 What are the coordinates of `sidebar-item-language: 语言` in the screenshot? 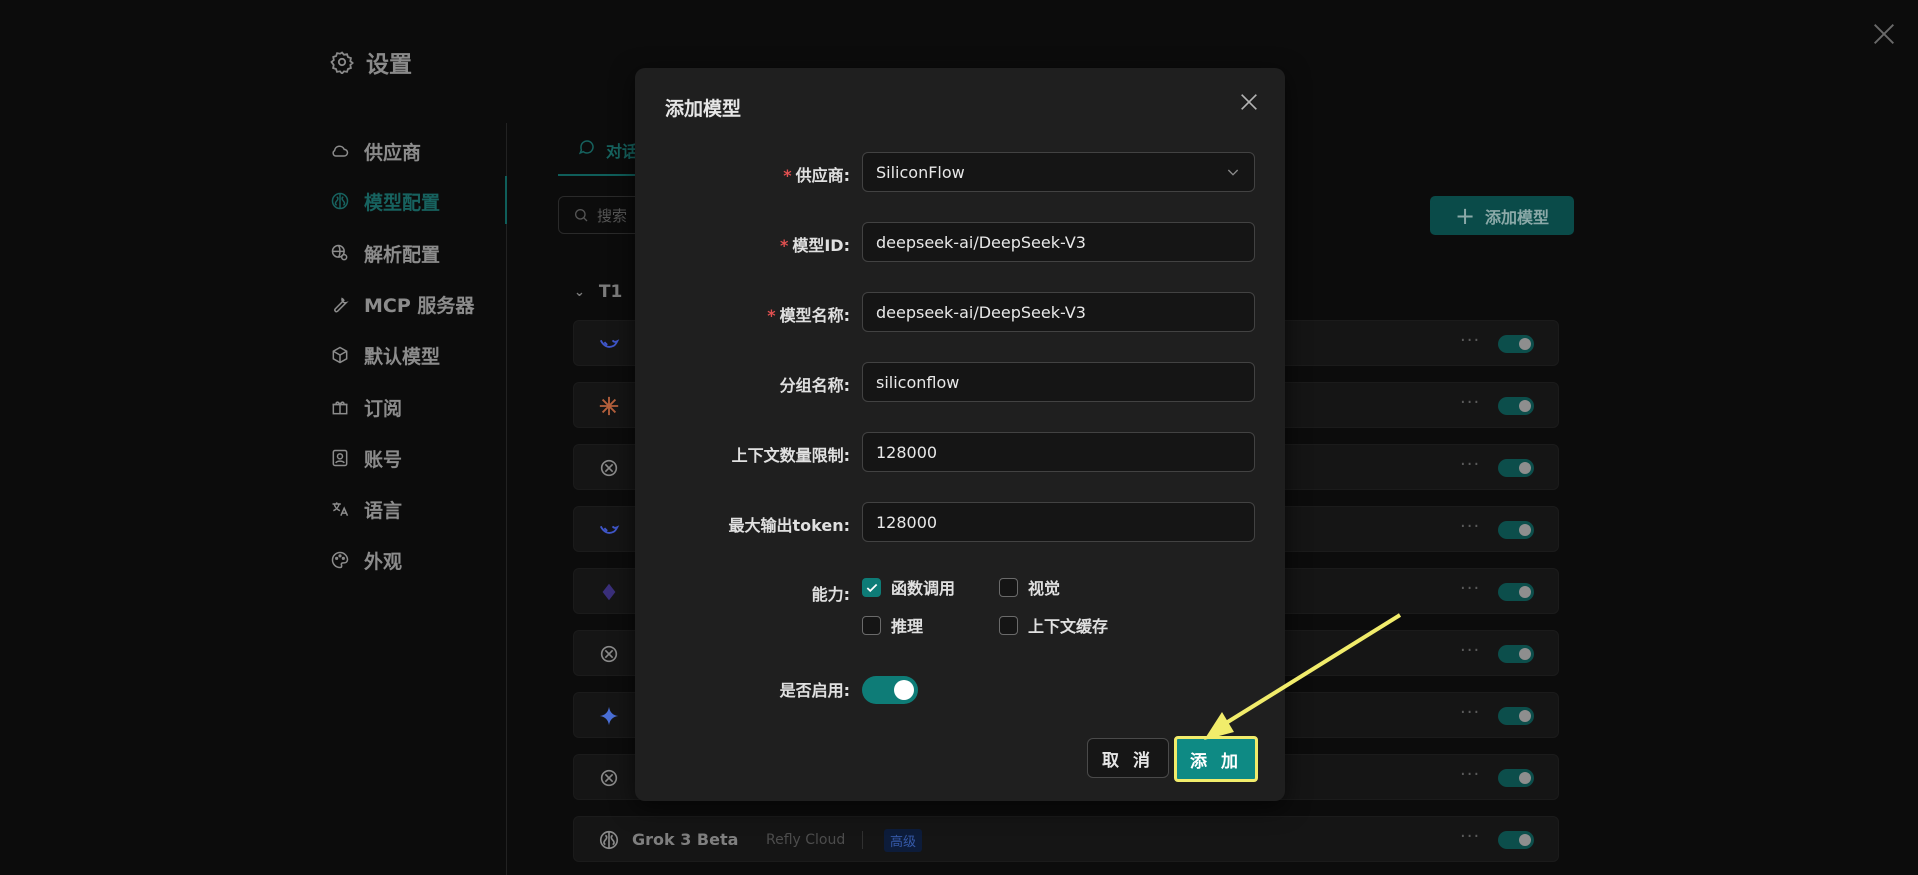 It's located at (418, 509).